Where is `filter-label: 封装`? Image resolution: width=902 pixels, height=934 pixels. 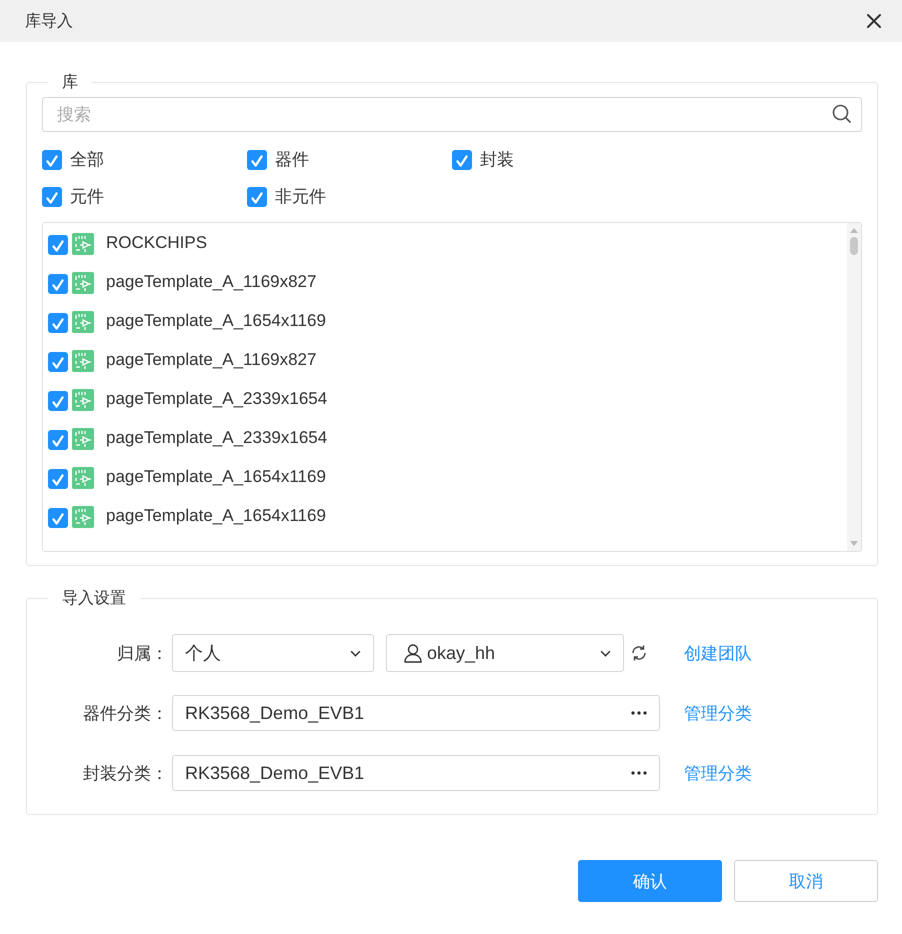
filter-label: 封装 is located at coordinates (497, 159).